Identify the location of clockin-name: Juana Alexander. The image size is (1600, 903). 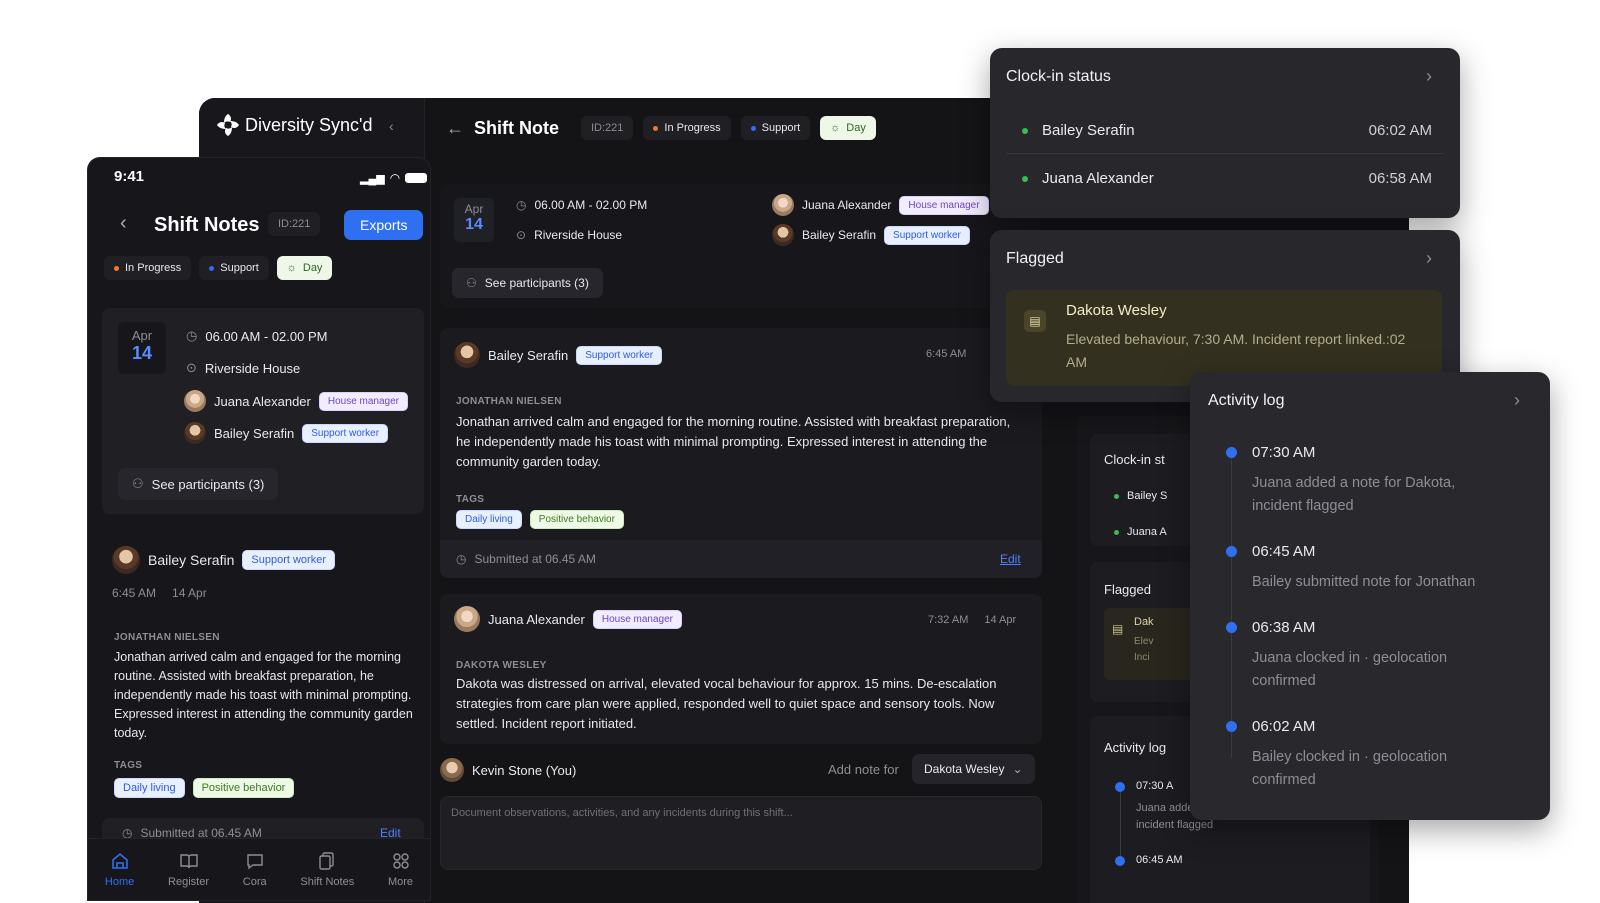
(1098, 178).